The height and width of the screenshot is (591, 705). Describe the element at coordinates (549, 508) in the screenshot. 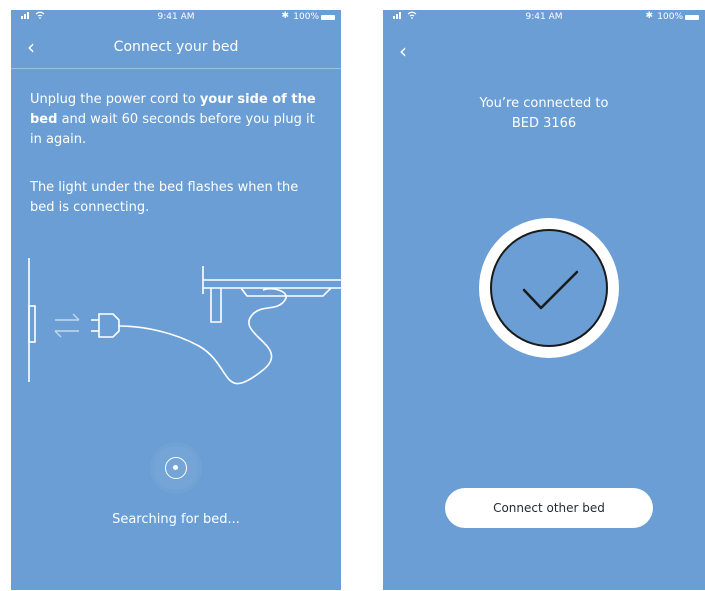

I see `connect-other-bed-button: Connect other bed` at that location.